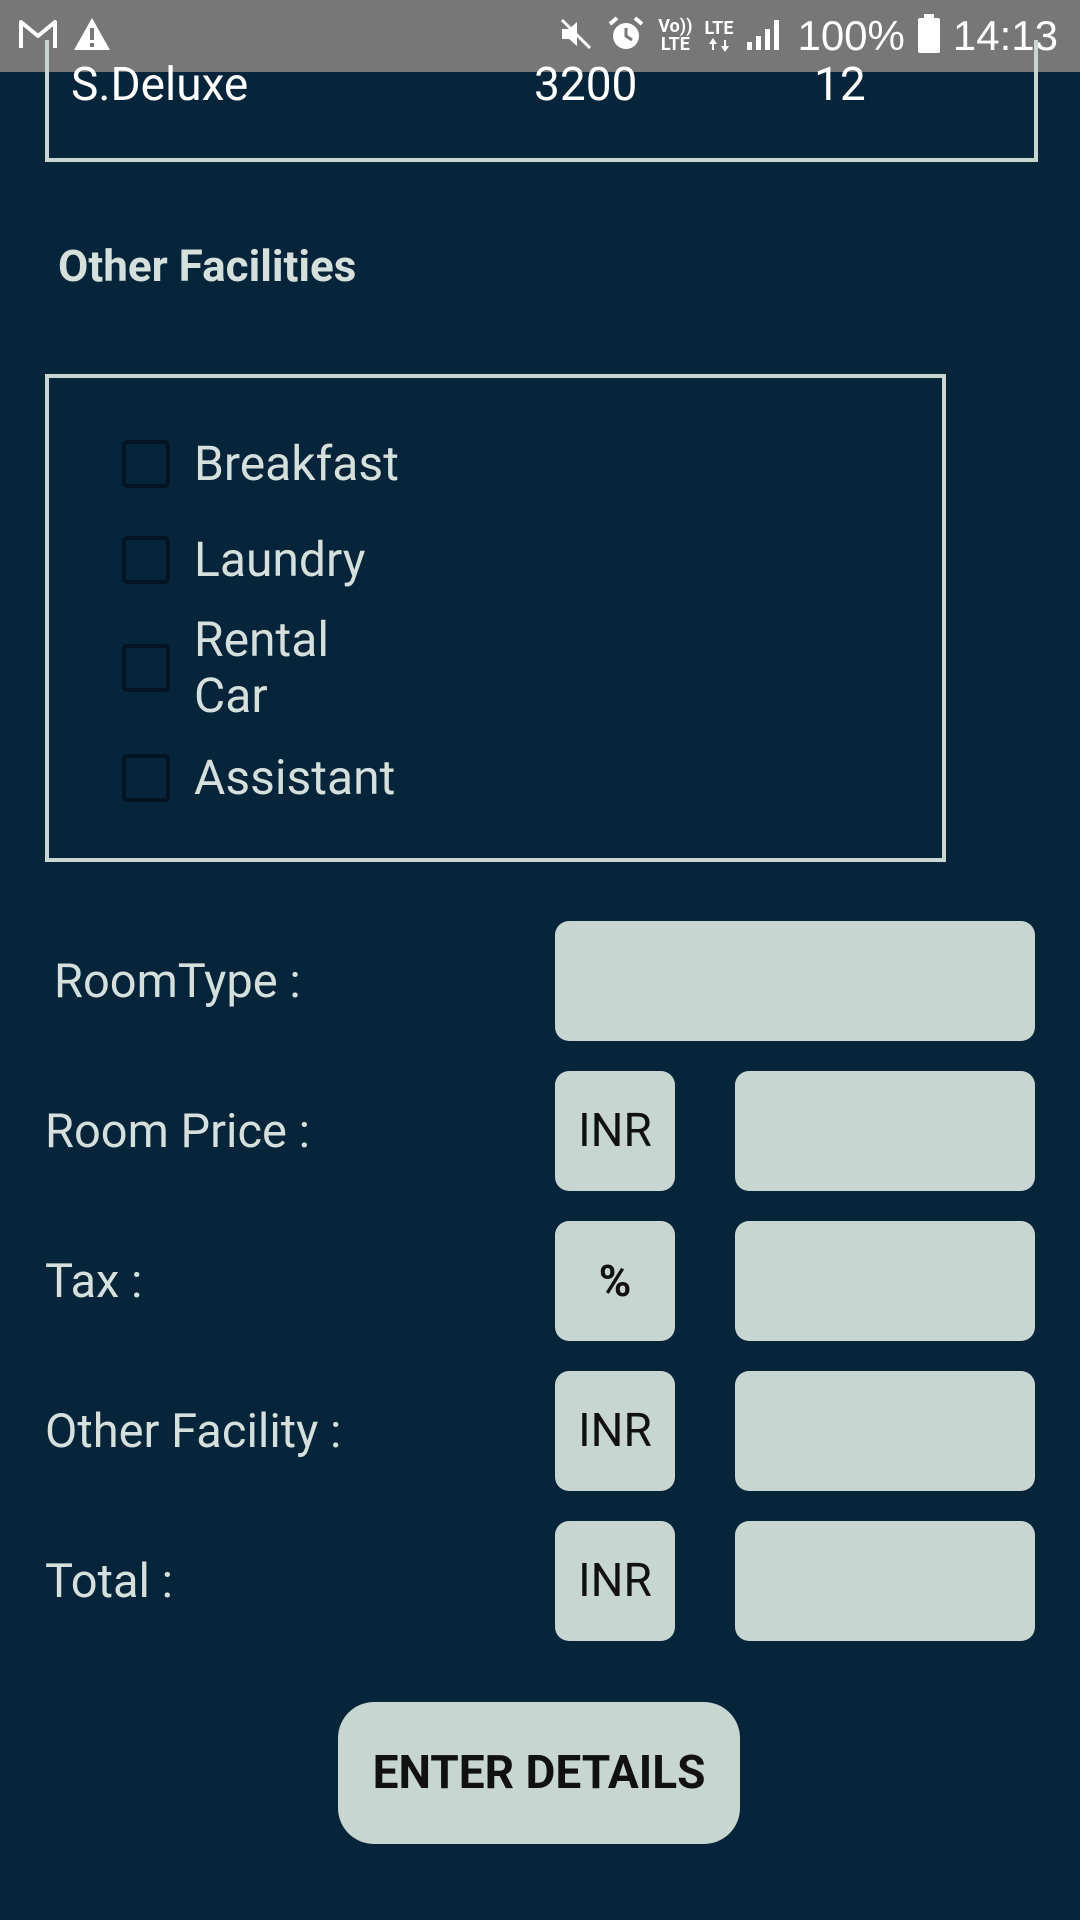 This screenshot has width=1080, height=1920. Describe the element at coordinates (615, 1581) in the screenshot. I see `total-unit: INR` at that location.